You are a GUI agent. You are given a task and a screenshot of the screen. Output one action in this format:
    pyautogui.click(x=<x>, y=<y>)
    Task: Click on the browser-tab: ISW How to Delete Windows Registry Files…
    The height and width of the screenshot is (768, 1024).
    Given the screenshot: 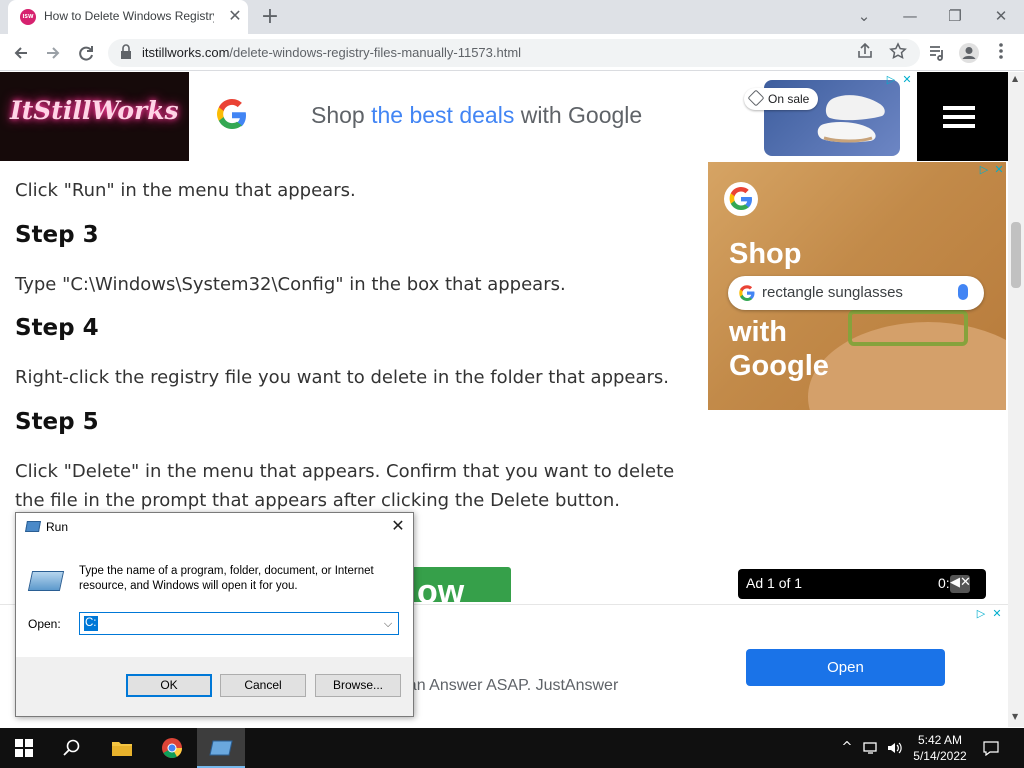 What is the action you would take?
    pyautogui.click(x=128, y=17)
    